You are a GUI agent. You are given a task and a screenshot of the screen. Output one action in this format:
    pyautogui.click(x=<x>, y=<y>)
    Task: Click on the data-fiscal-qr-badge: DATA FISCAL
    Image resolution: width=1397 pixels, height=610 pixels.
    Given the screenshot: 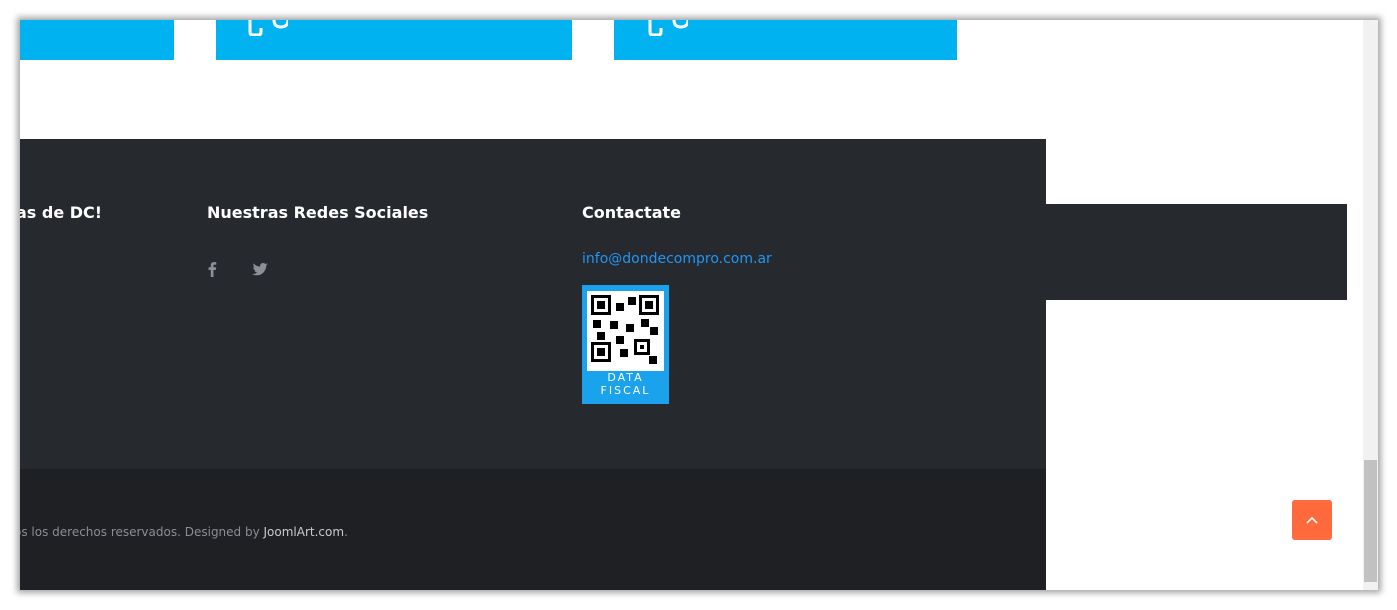 What is the action you would take?
    pyautogui.click(x=625, y=344)
    